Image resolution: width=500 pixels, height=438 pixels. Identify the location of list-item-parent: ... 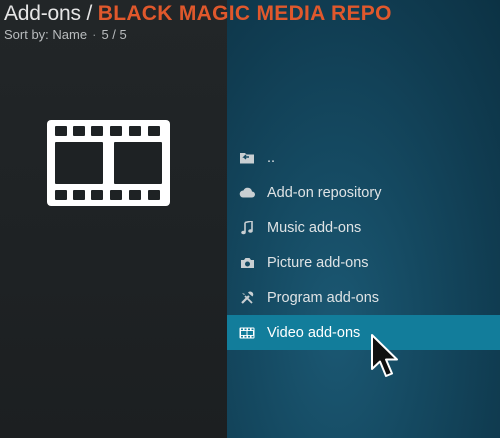
(363, 157).